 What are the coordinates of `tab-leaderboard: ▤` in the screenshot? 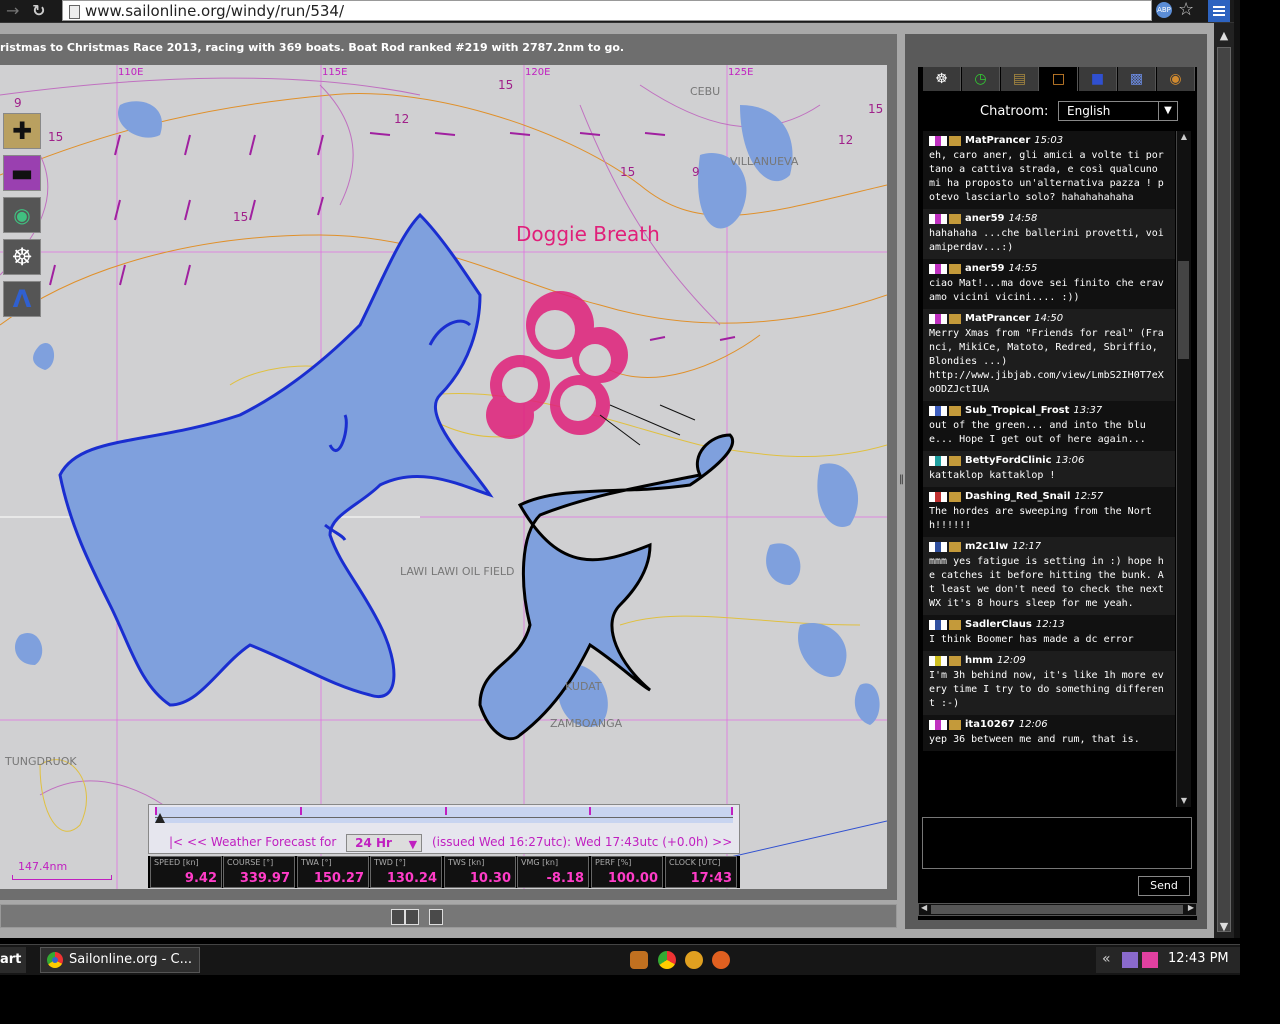 It's located at (1020, 79).